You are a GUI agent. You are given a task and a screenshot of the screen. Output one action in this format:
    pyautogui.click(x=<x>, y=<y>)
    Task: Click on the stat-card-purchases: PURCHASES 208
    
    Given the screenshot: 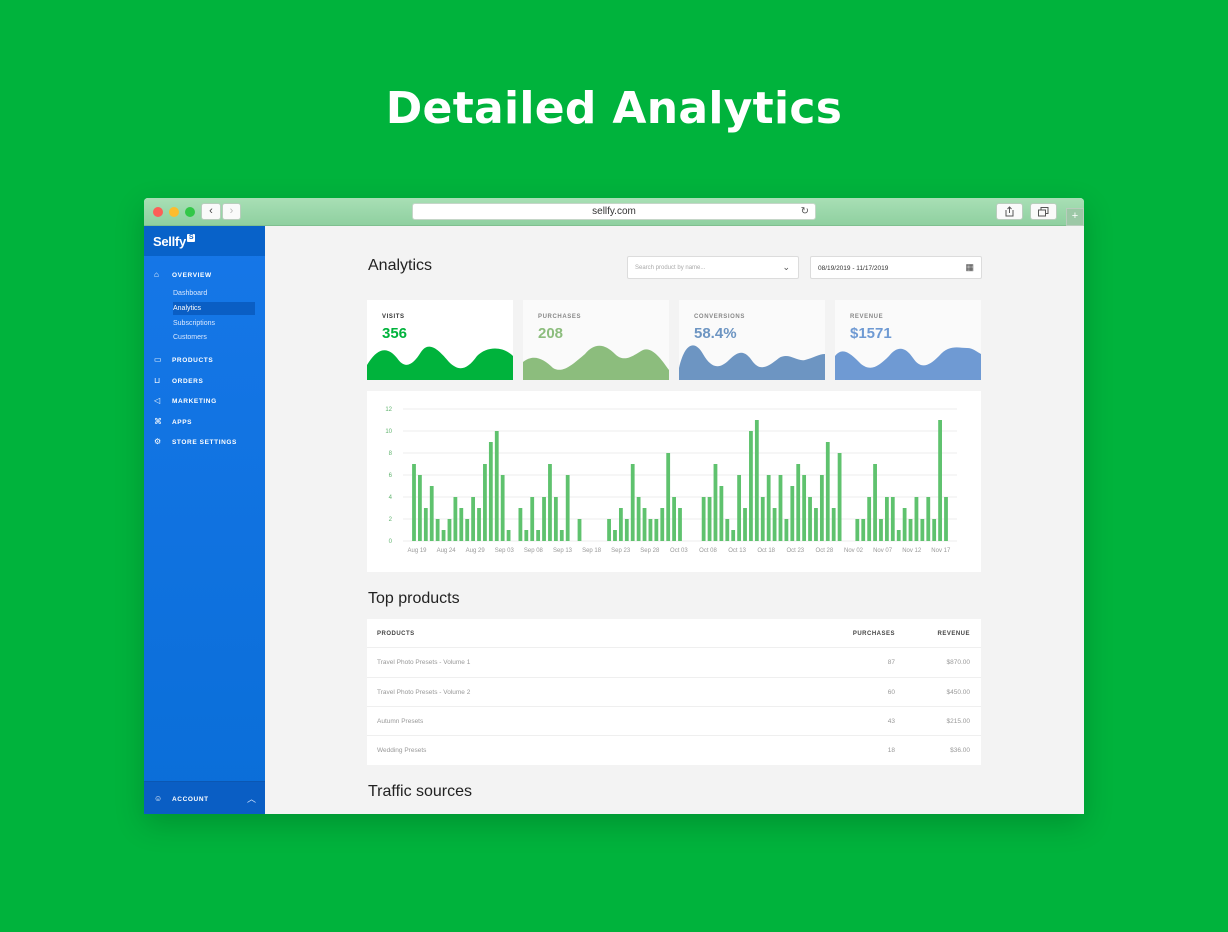 What is the action you would take?
    pyautogui.click(x=596, y=340)
    